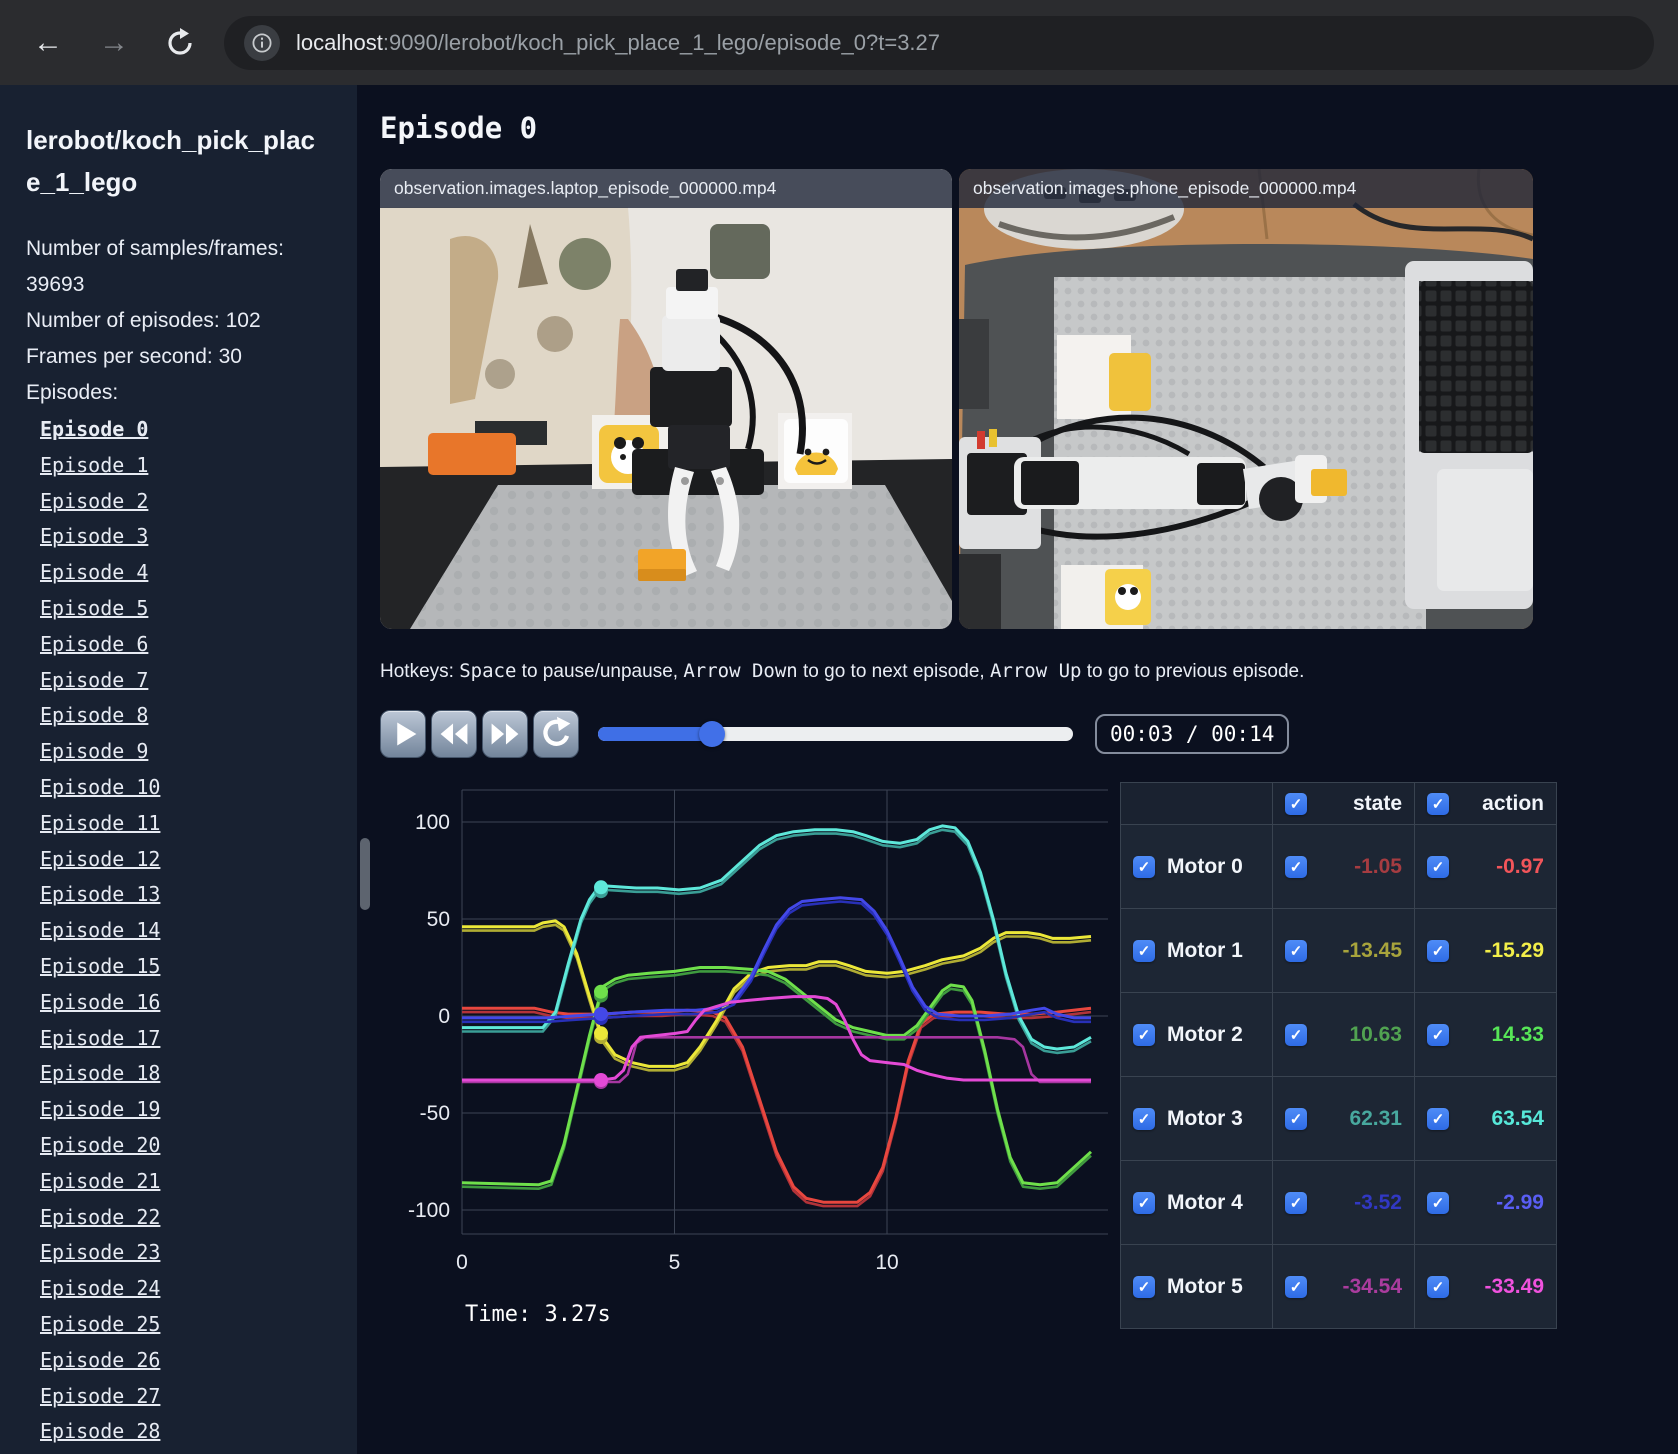 Image resolution: width=1678 pixels, height=1454 pixels. I want to click on table-header-row: ✓ state ✓ action, so click(1338, 803).